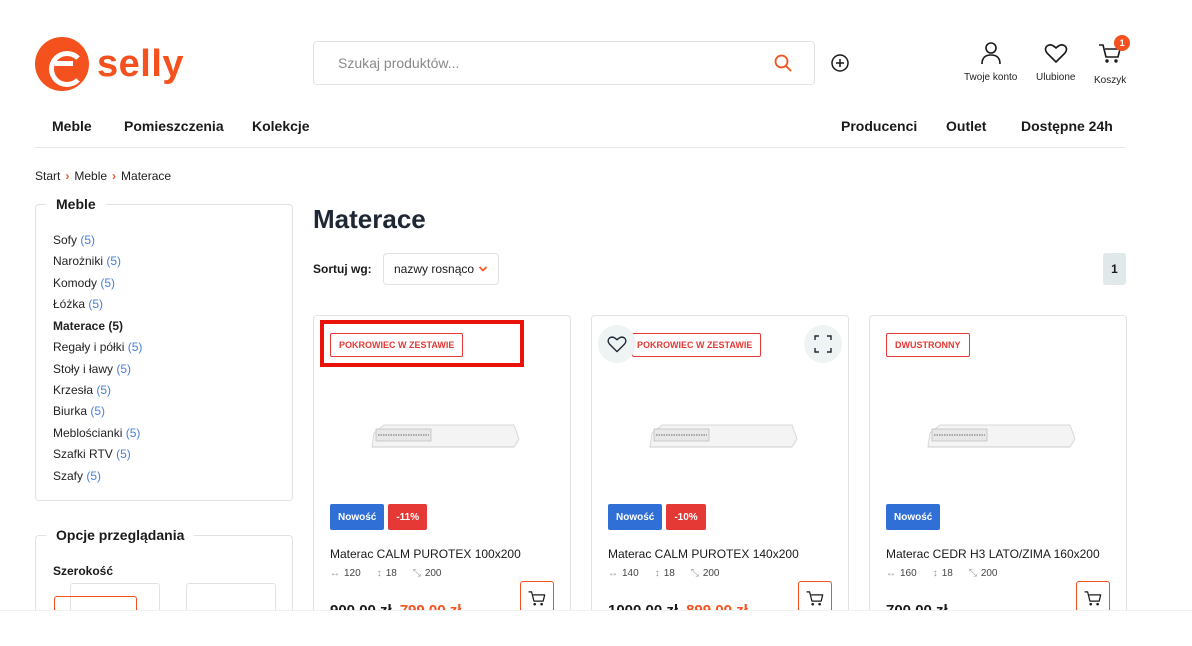 The height and width of the screenshot is (646, 1192). What do you see at coordinates (62, 64) in the screenshot?
I see `brand-logo-icon` at bounding box center [62, 64].